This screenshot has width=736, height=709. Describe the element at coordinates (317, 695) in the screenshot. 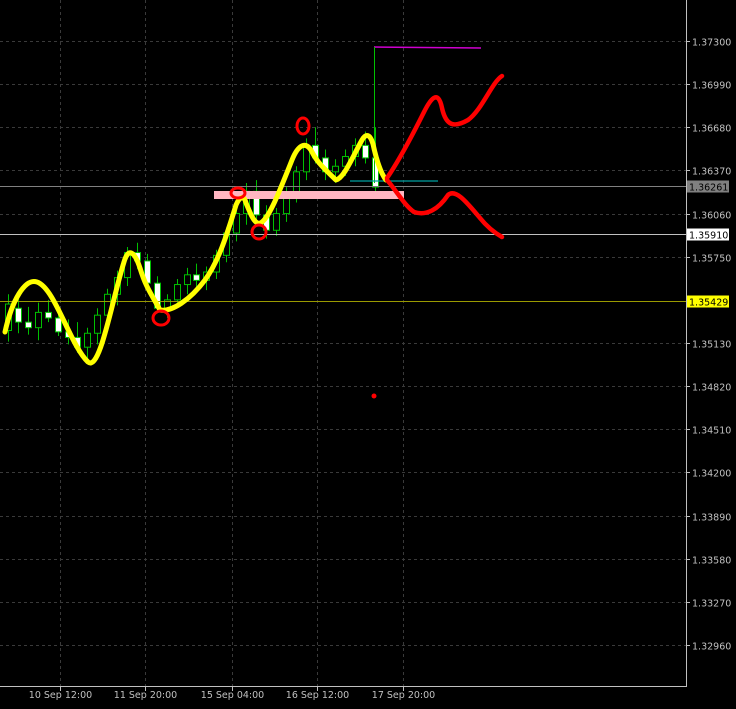

I see `x-tick-label: 16 Sep 12:00` at that location.